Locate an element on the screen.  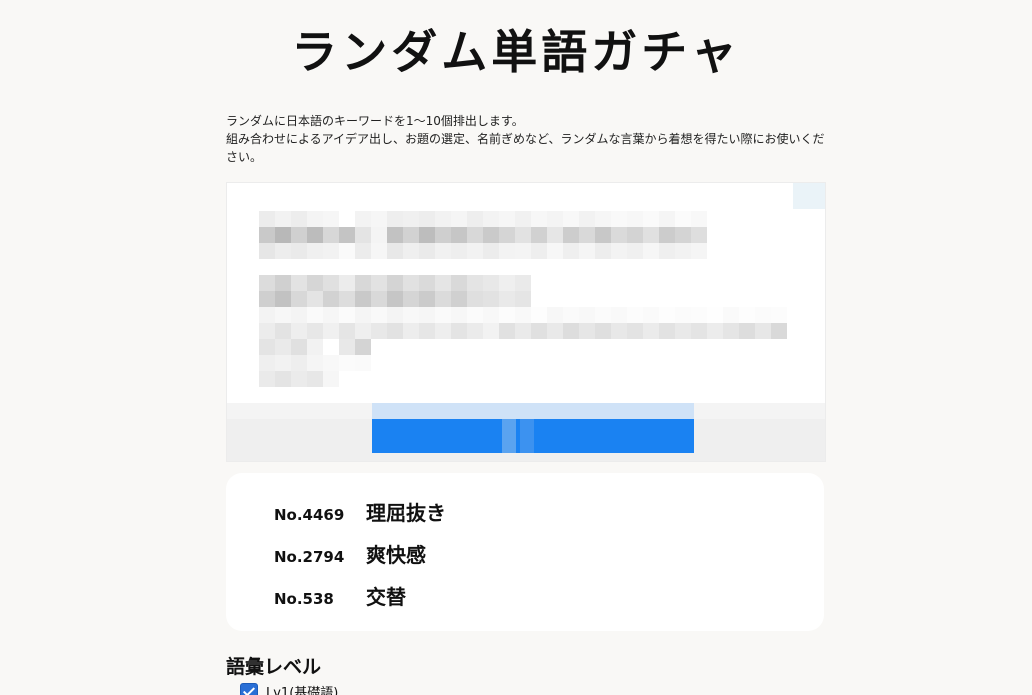
result-word: 理屈抜き is located at coordinates (406, 513).